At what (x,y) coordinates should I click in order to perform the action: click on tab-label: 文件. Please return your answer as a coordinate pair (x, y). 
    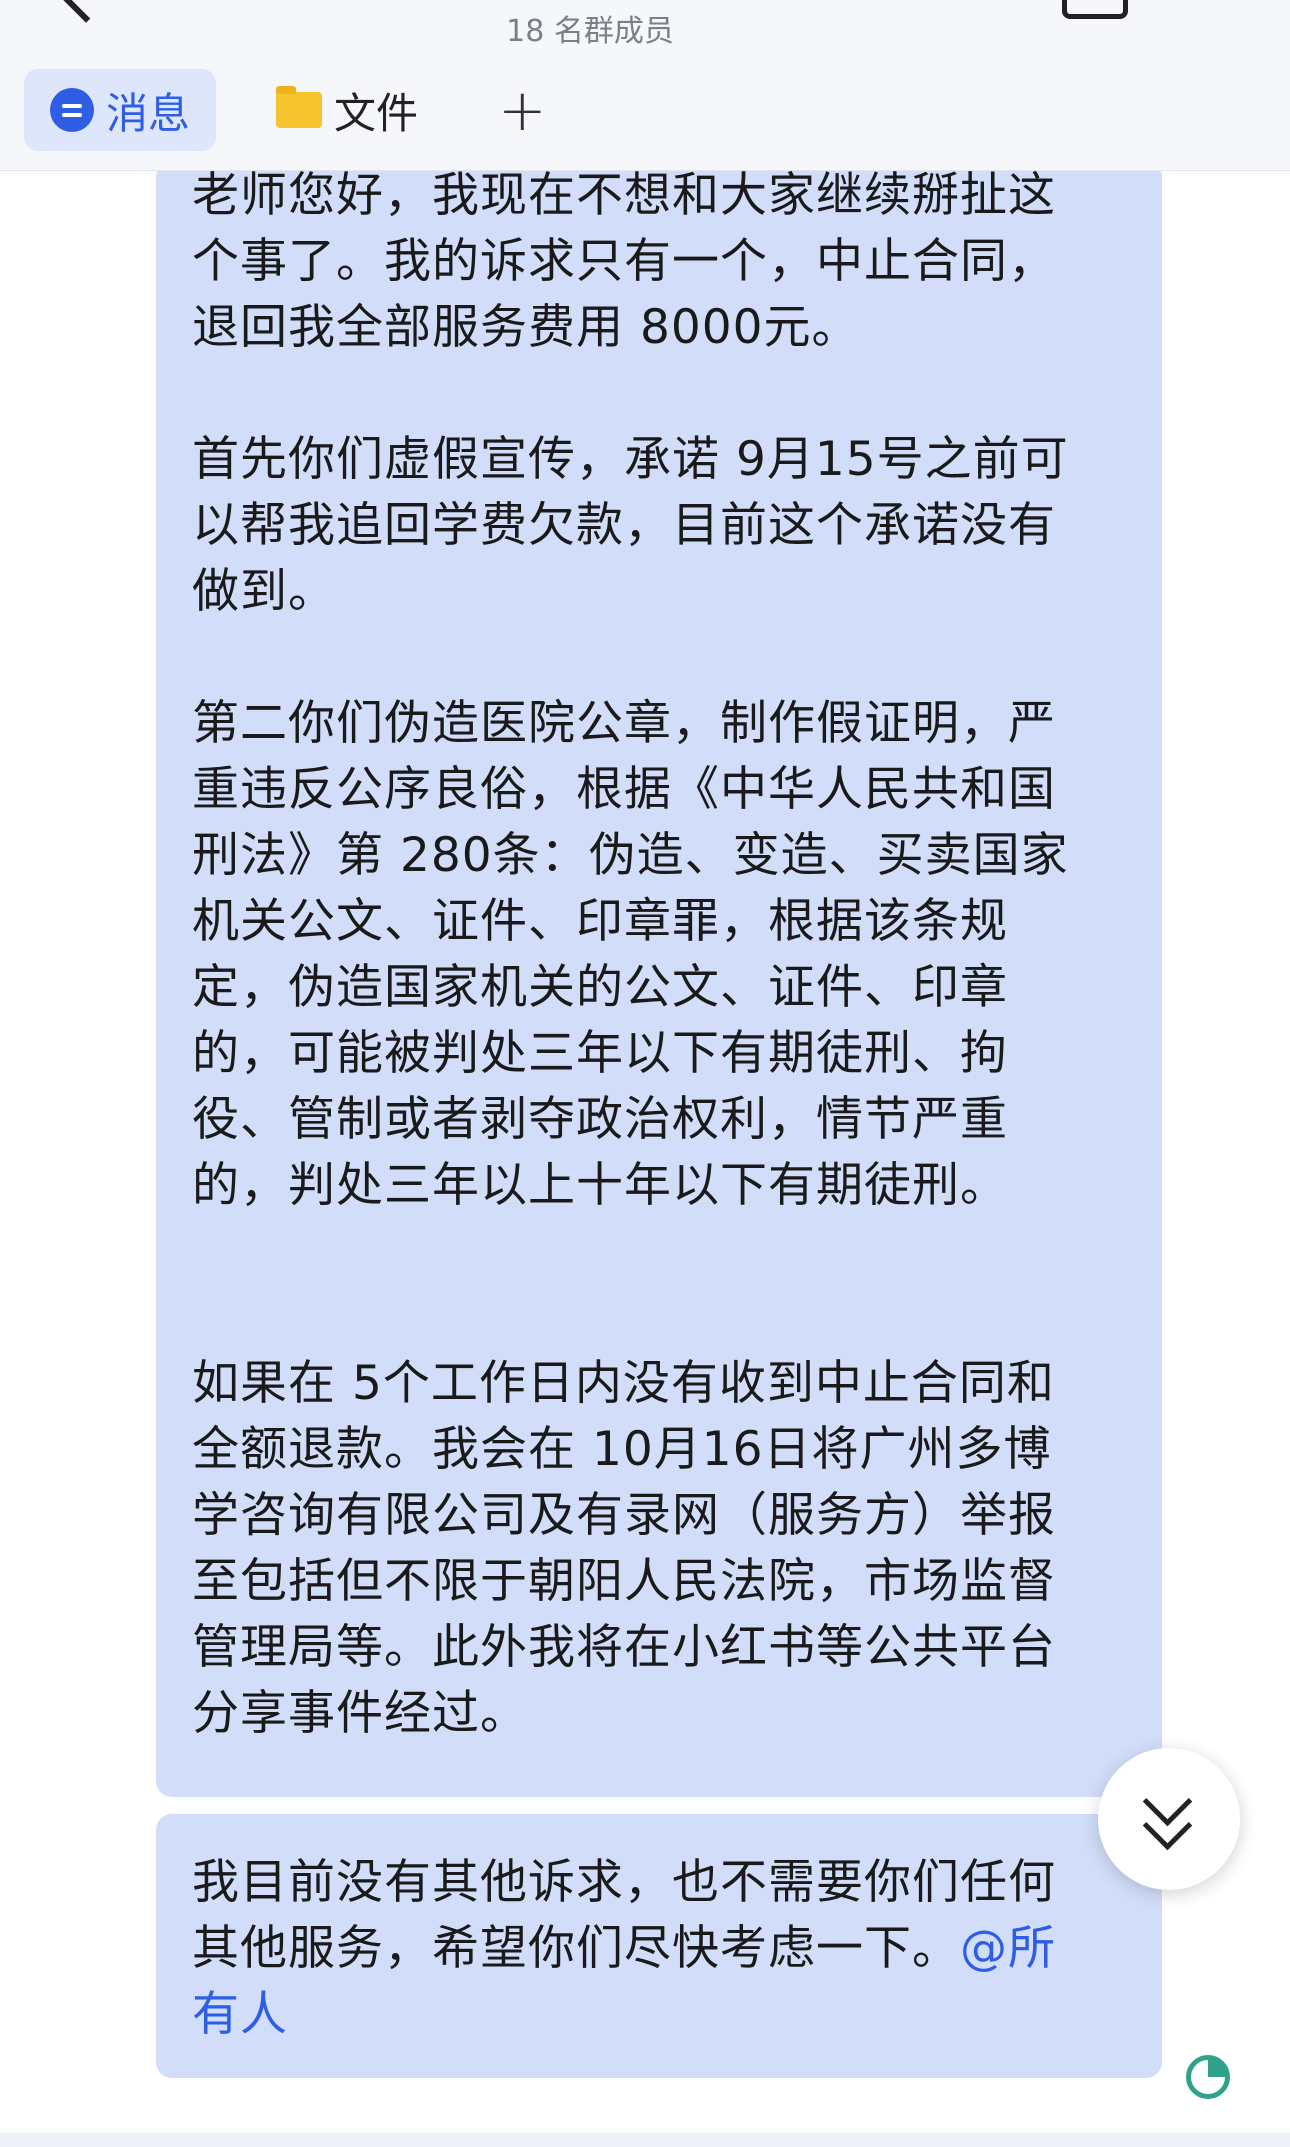
    Looking at the image, I should click on (376, 113).